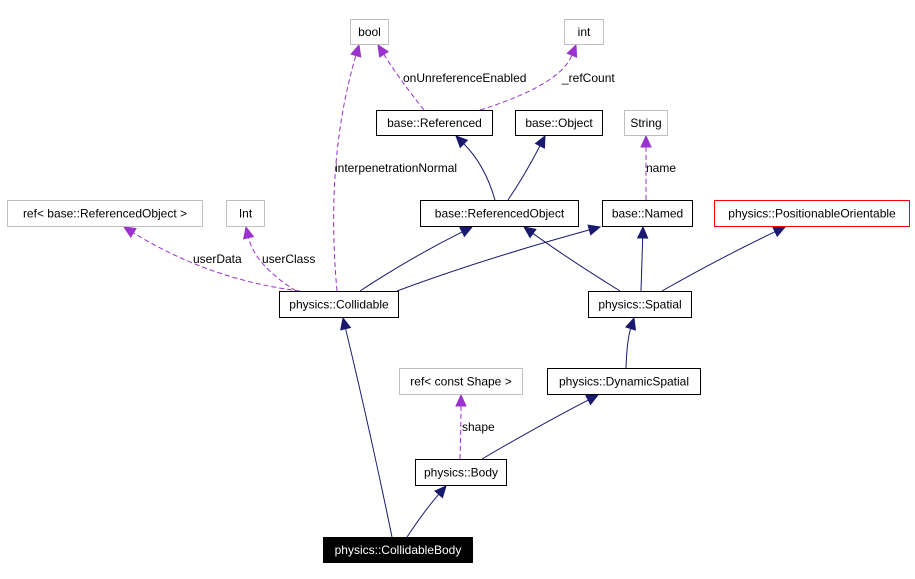 Image resolution: width=915 pixels, height=579 pixels. I want to click on member-edge: onUnreferenceEnabled, so click(451, 77).